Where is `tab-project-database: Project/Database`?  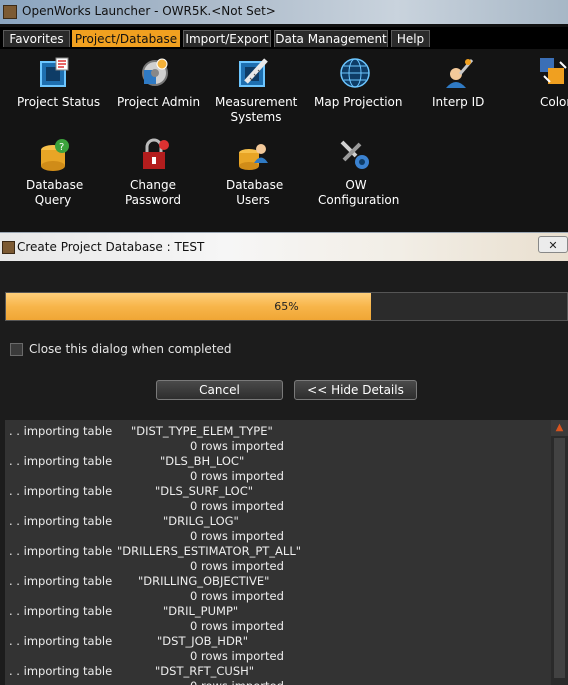 tab-project-database: Project/Database is located at coordinates (126, 38).